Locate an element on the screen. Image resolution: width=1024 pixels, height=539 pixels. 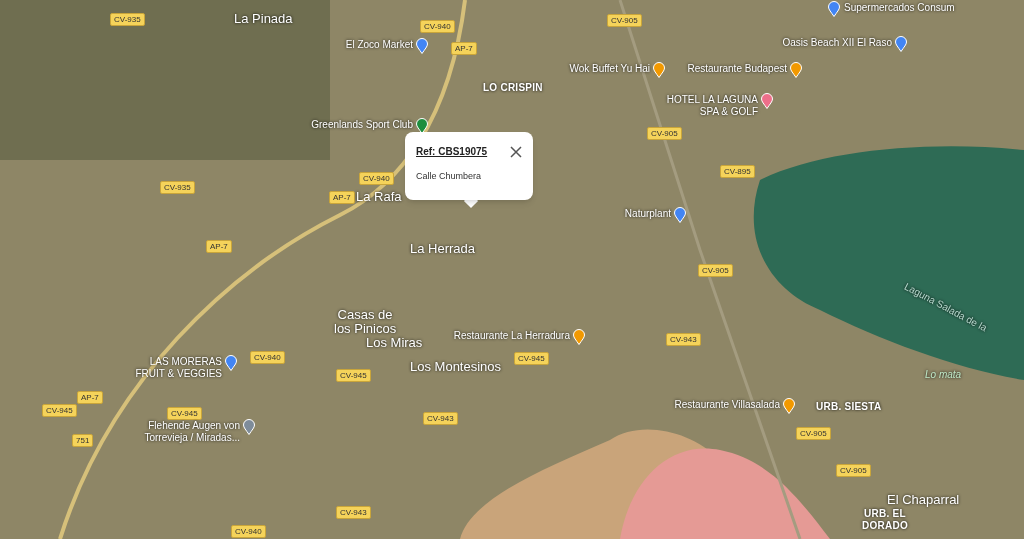
place-label: Naturplant is located at coordinates (647, 214).